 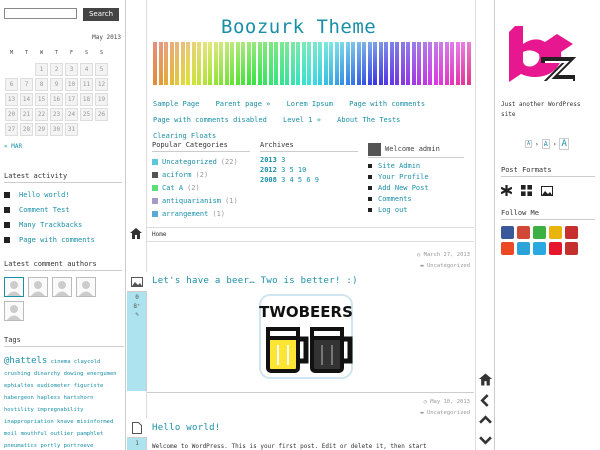 What do you see at coordinates (47, 374) in the screenshot?
I see `tag-link: dinarchy` at bounding box center [47, 374].